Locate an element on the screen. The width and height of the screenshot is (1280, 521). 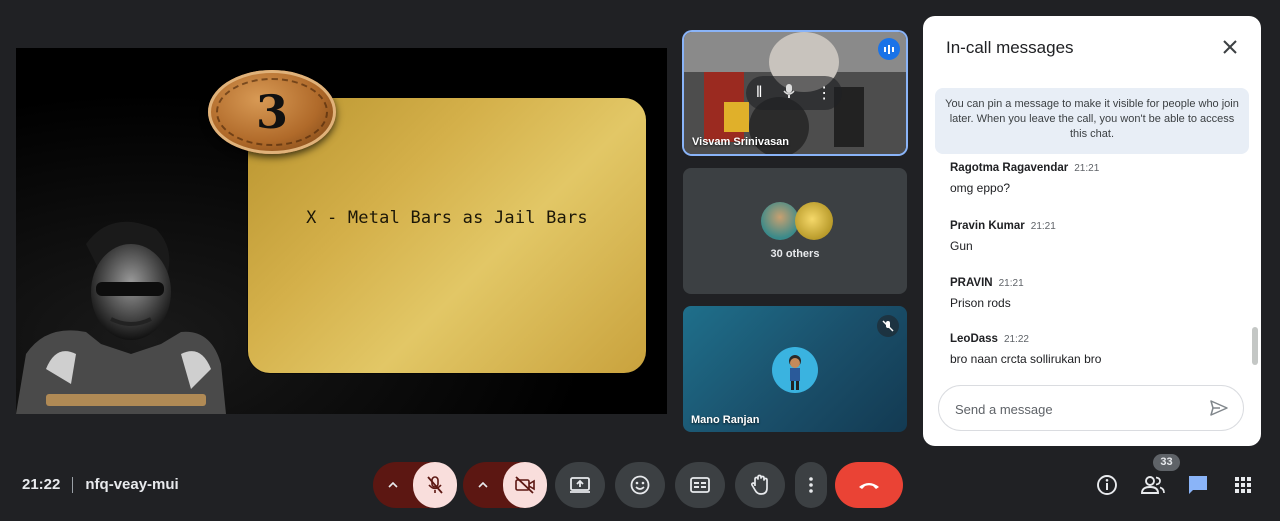
info-icon is located at coordinates (1107, 485).